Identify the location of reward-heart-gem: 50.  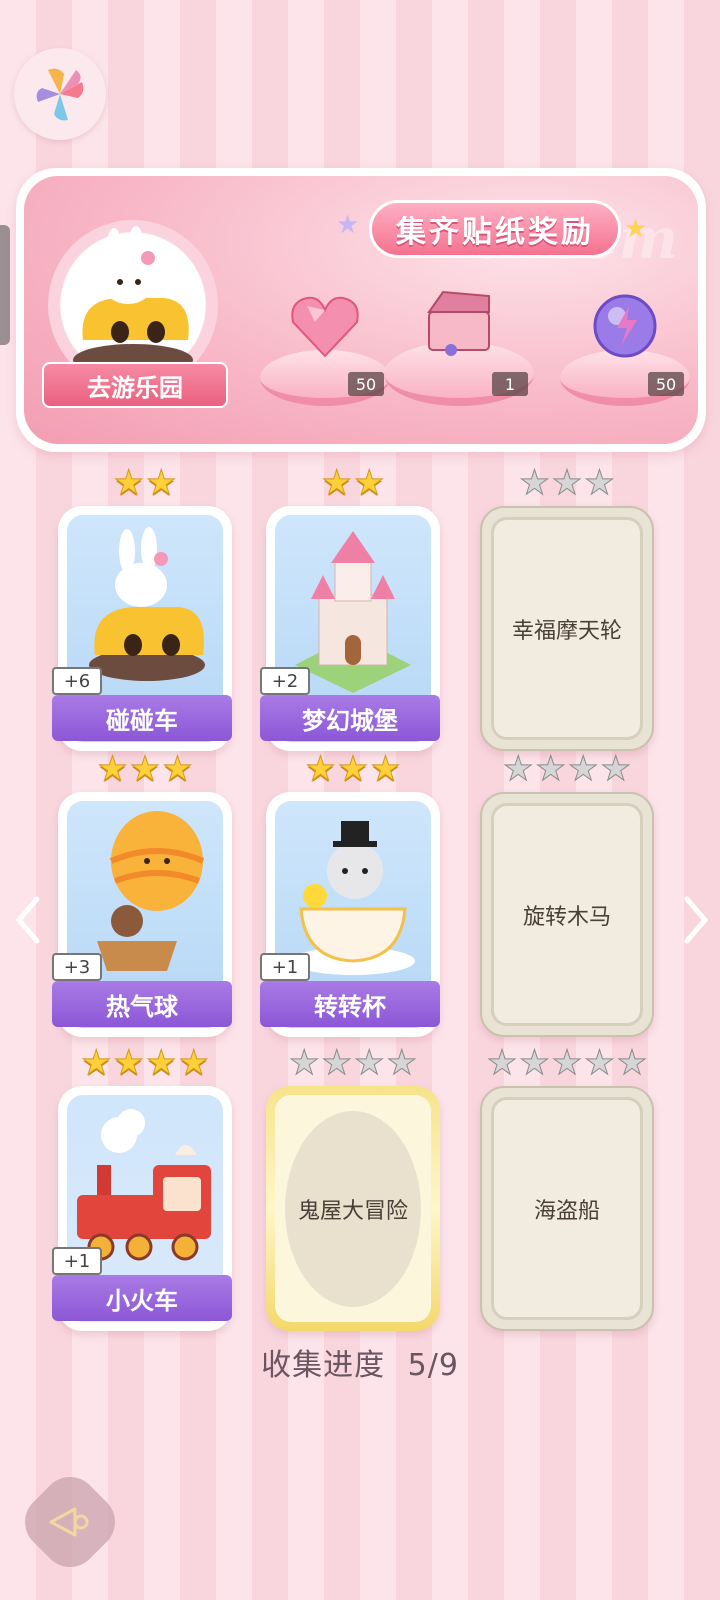
(325, 346).